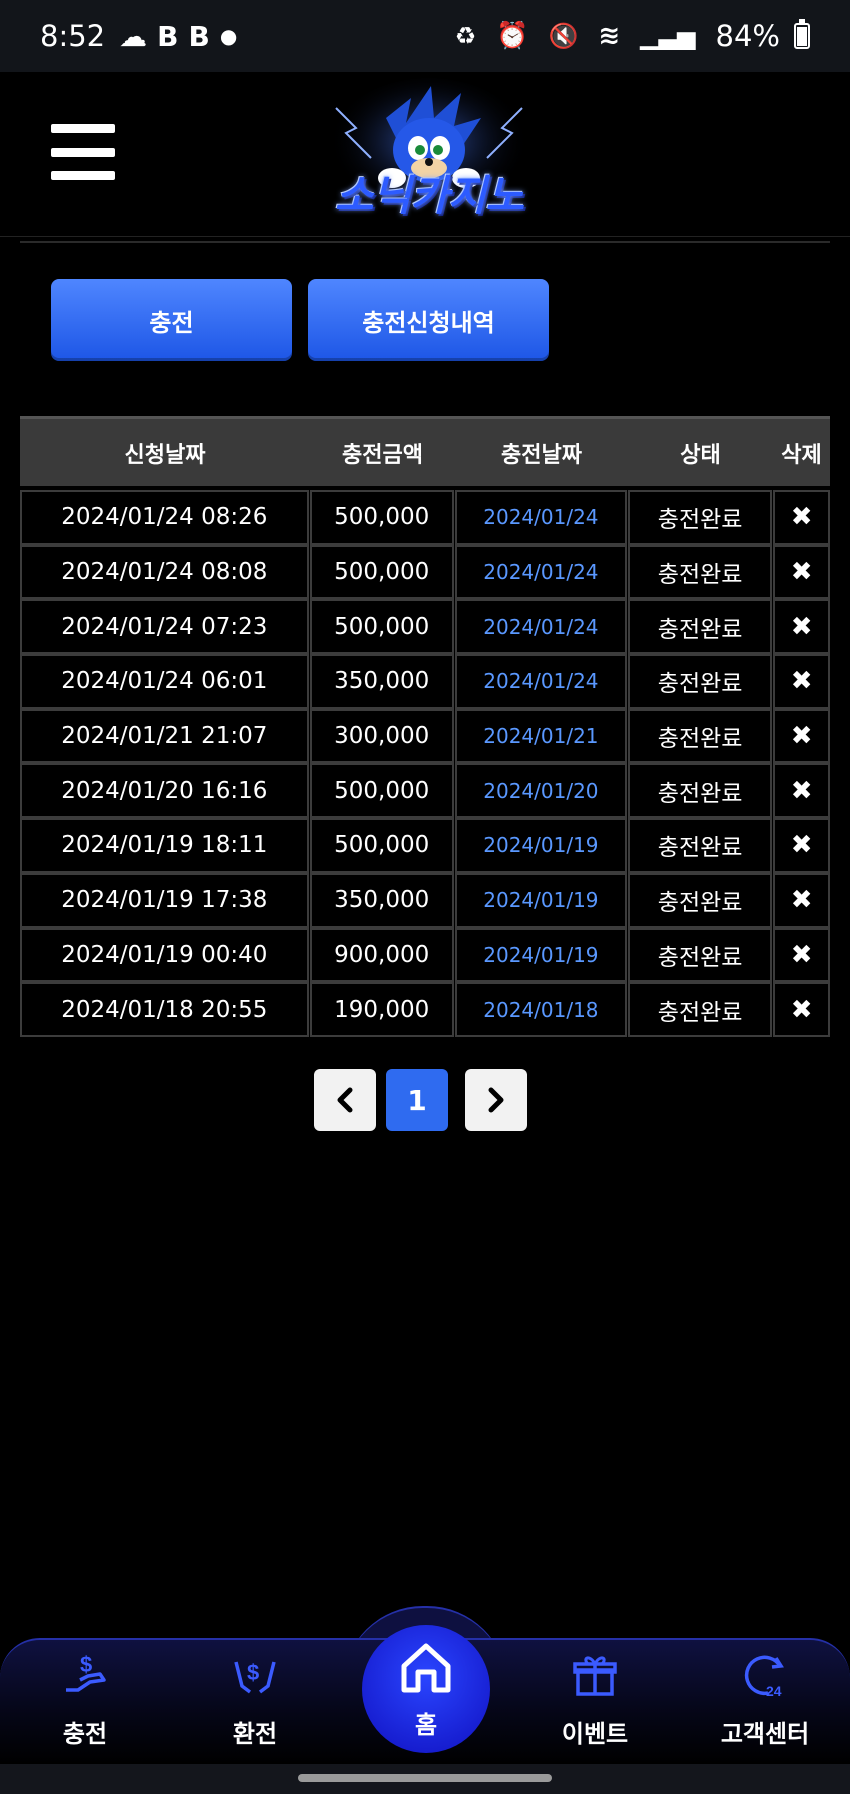  I want to click on nav-event-label: 이벤트, so click(595, 1734).